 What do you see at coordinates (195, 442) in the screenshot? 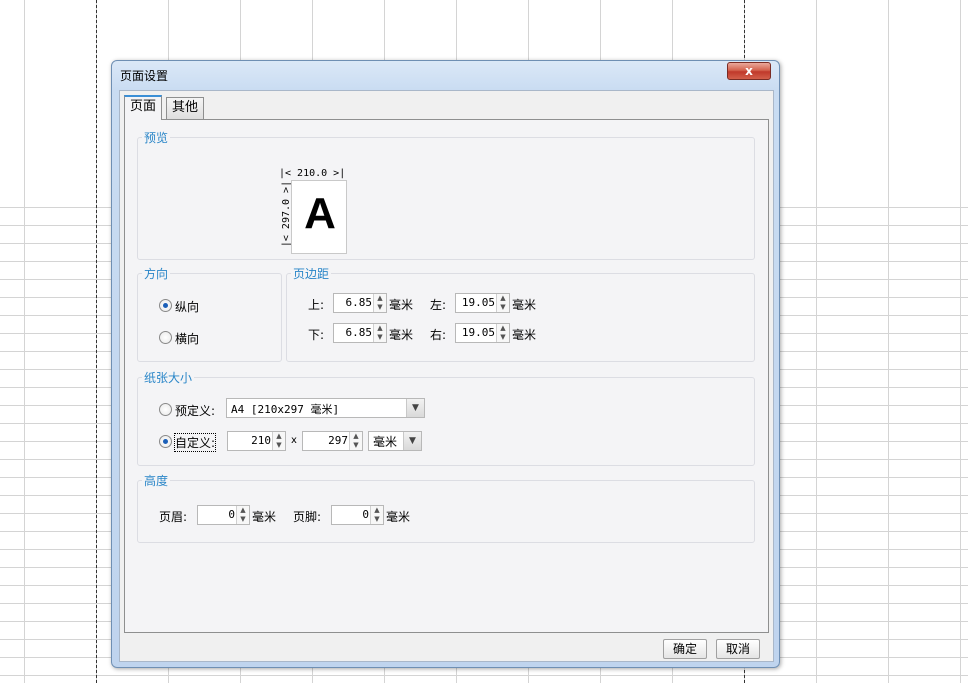
I see `custom-label: 自定义:` at bounding box center [195, 442].